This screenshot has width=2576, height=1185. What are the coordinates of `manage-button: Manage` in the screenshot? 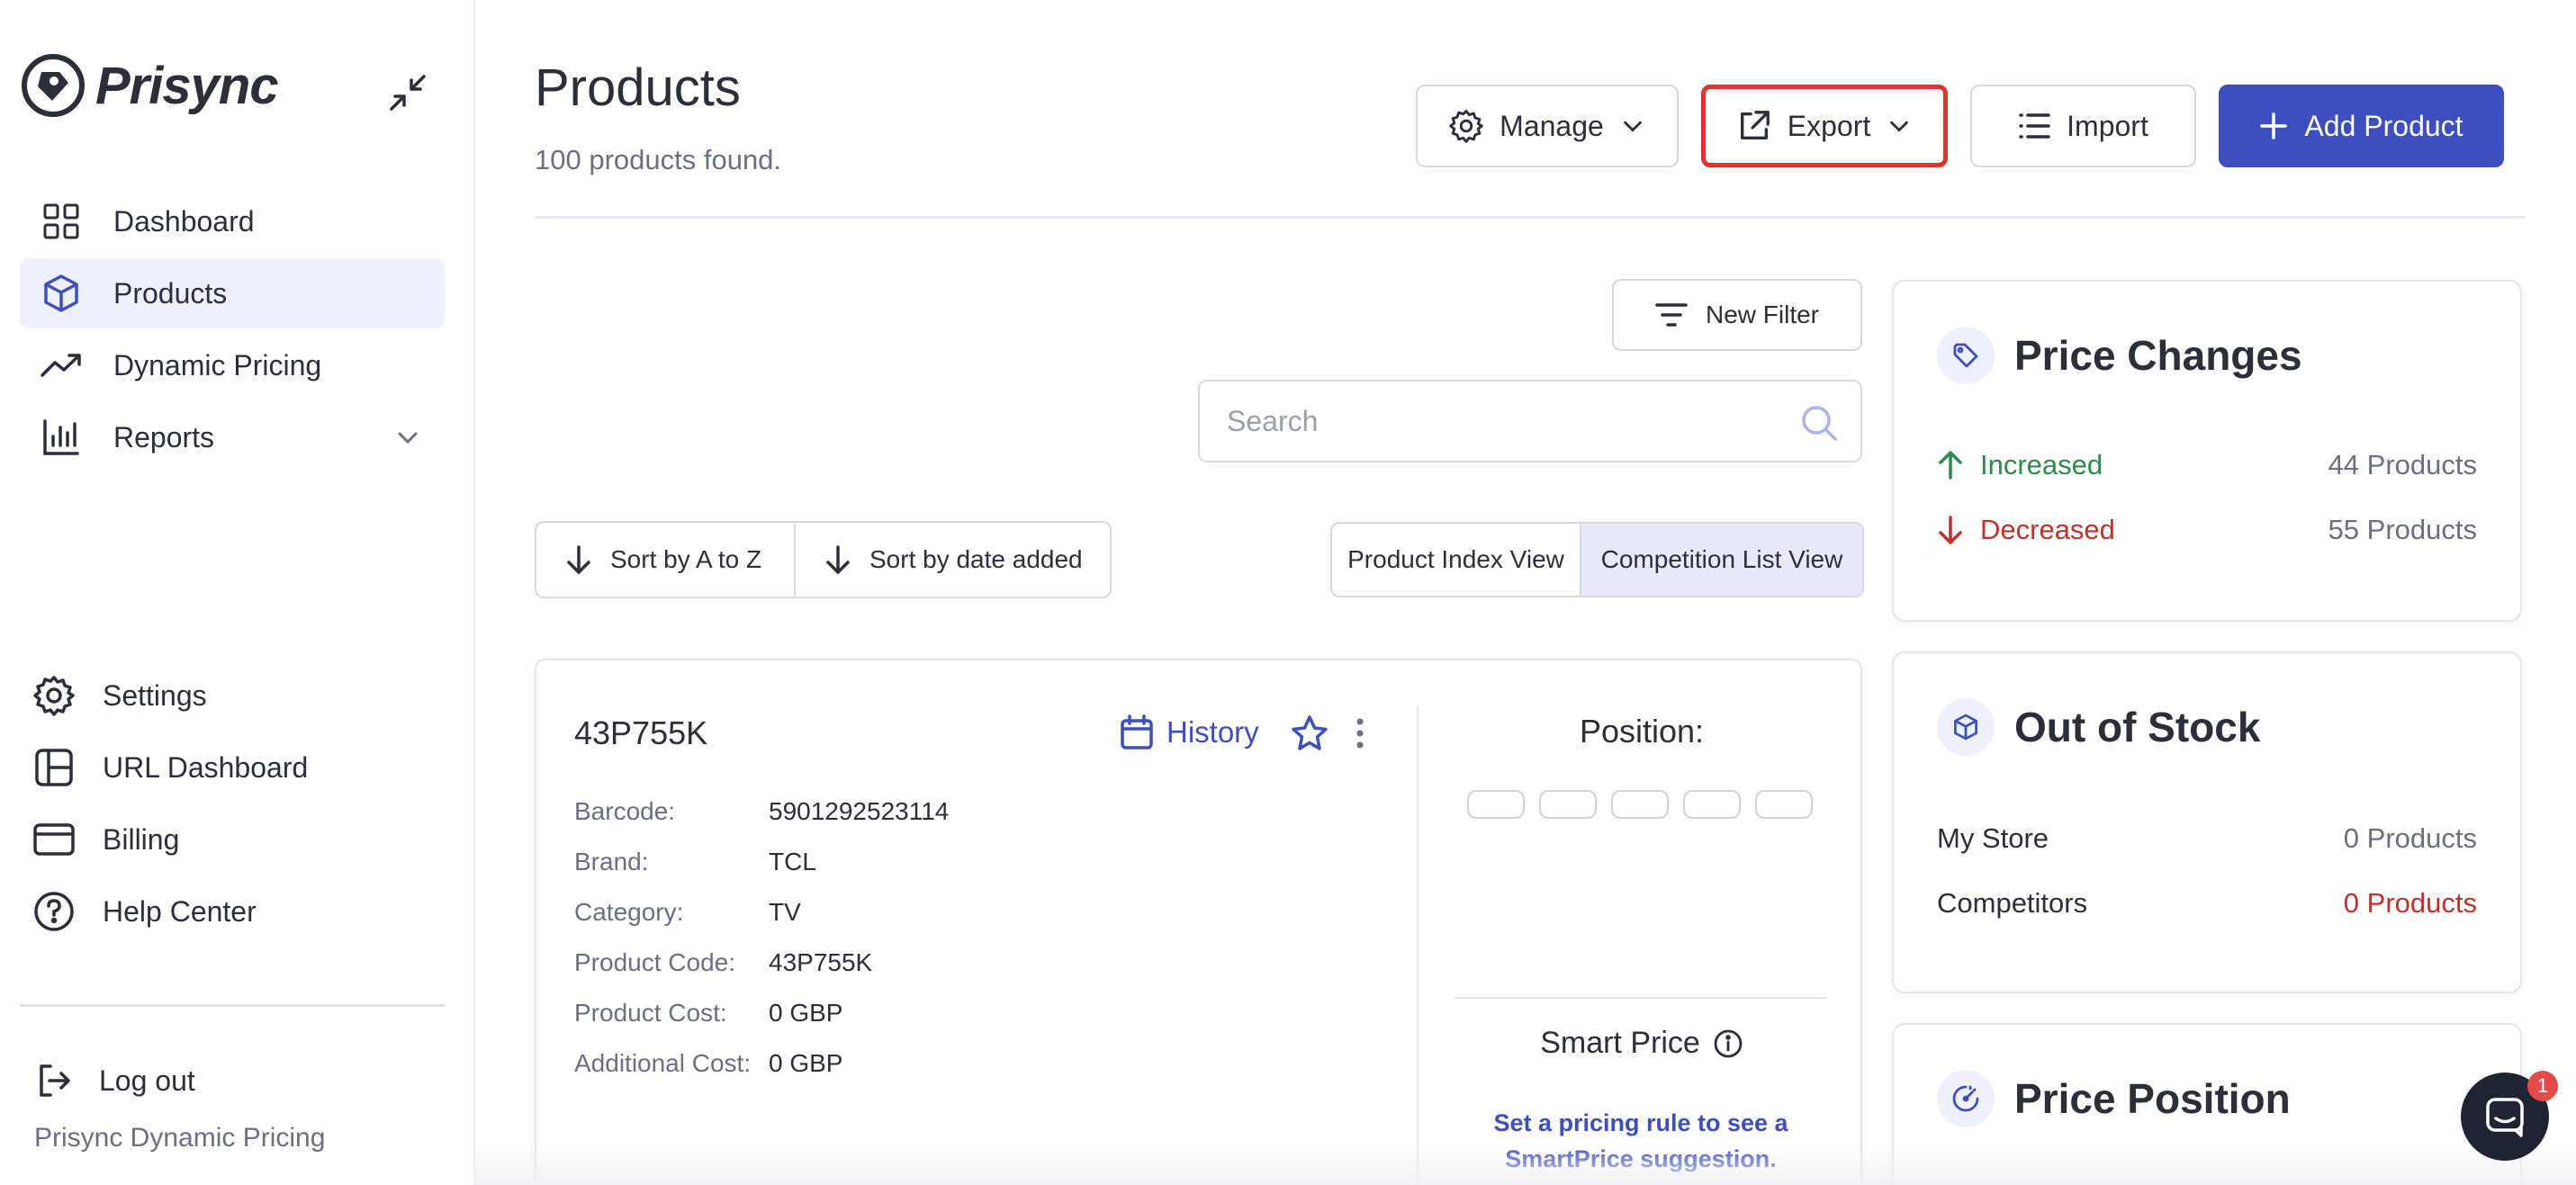 It's located at (1547, 126).